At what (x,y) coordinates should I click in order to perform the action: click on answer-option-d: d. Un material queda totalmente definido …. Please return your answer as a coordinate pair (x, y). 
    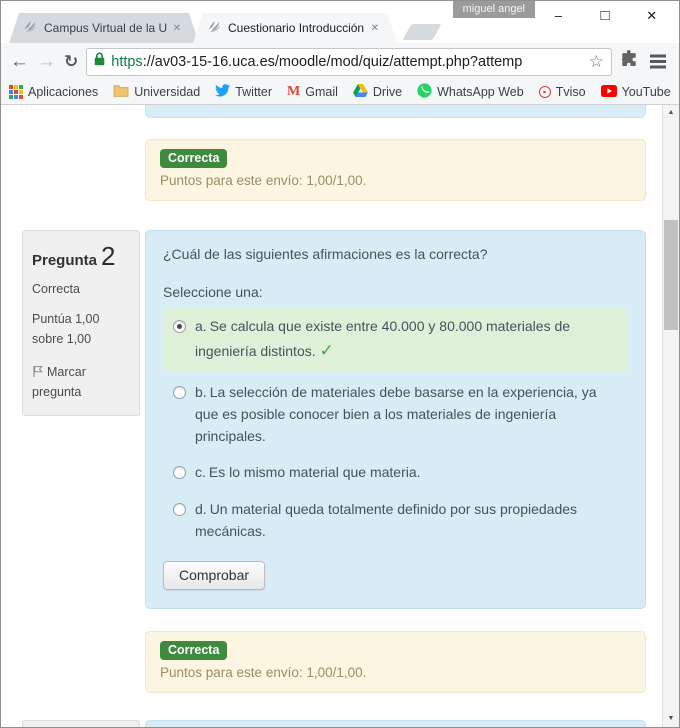
    Looking at the image, I should click on (395, 520).